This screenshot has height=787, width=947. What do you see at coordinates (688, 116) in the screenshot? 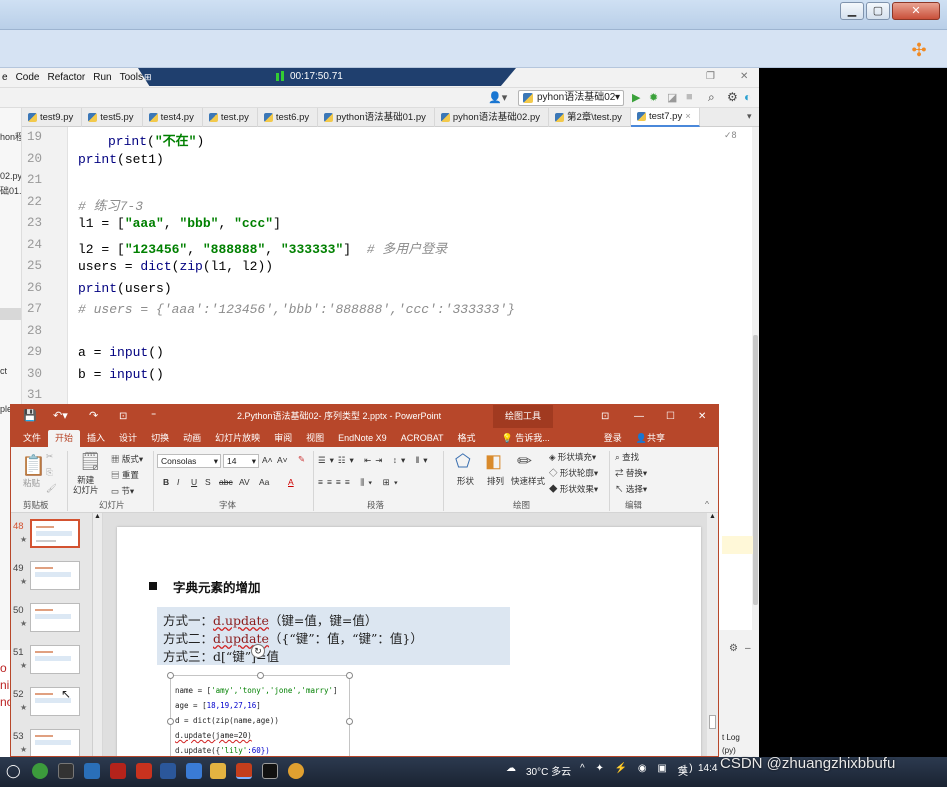
I see `close-icon: ×` at bounding box center [688, 116].